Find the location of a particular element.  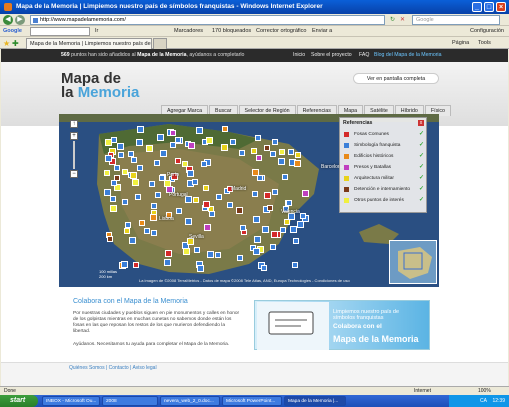

legend-item: Arquitectura militar ✓ is located at coordinates (385, 178).